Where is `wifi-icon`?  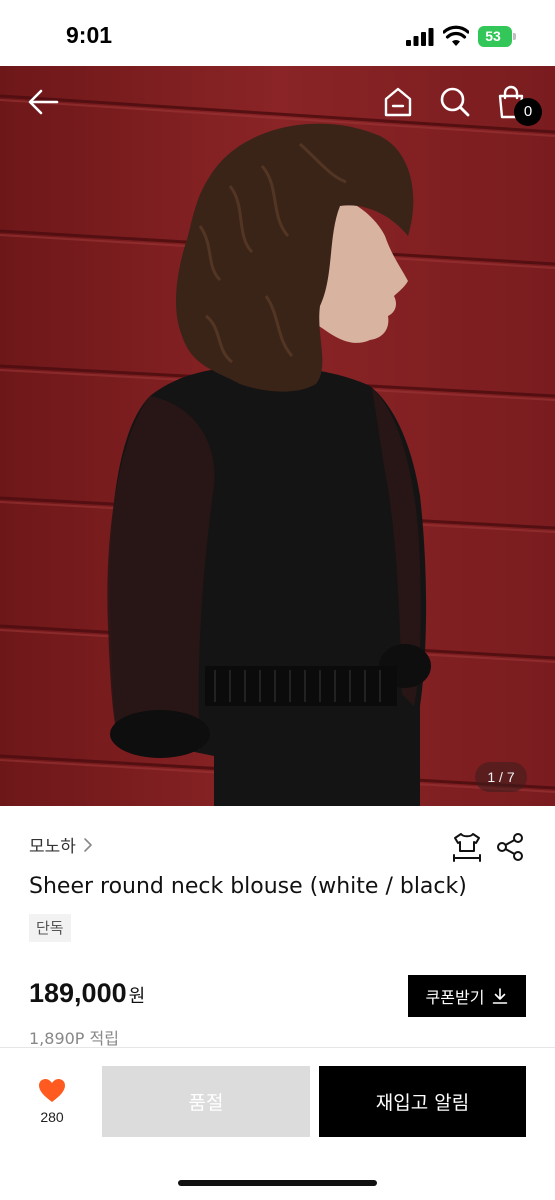
wifi-icon is located at coordinates (456, 35).